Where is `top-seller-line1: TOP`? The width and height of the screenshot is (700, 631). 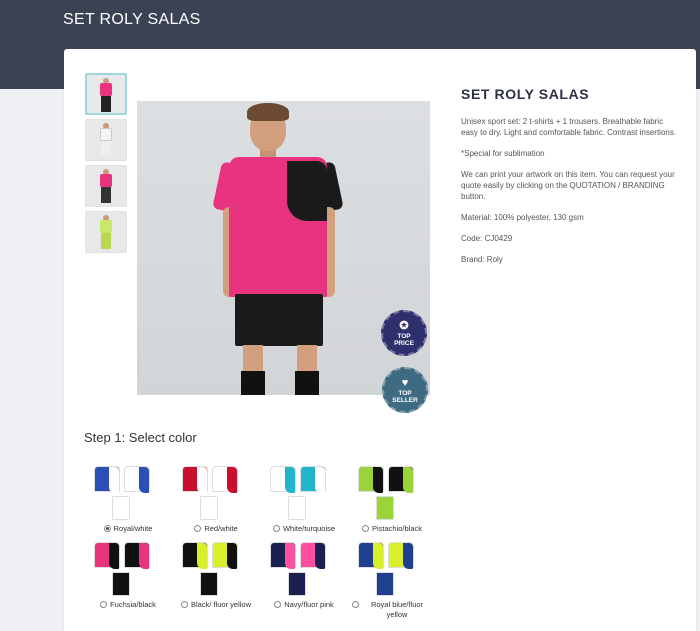 top-seller-line1: TOP is located at coordinates (405, 393).